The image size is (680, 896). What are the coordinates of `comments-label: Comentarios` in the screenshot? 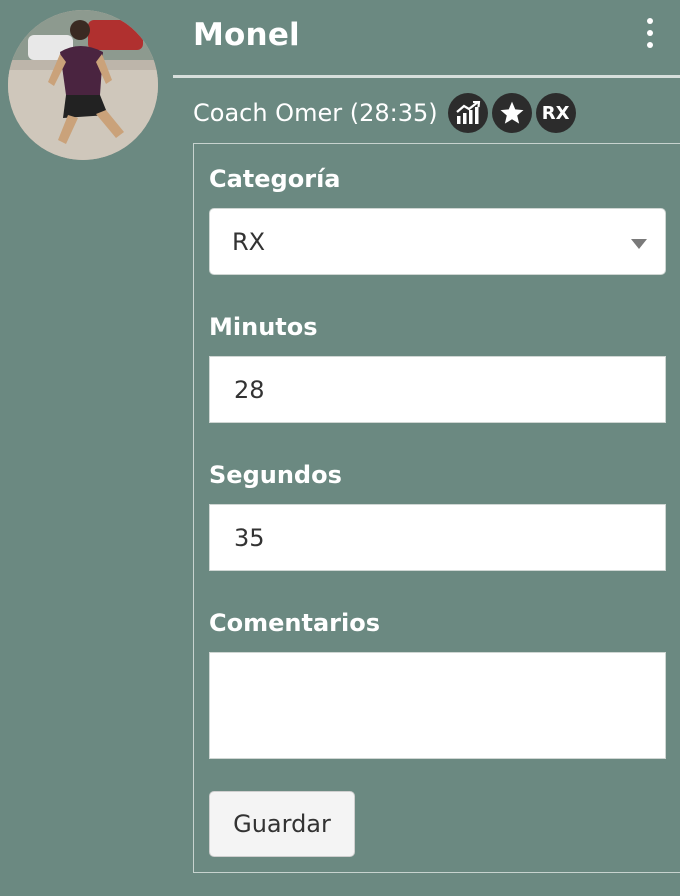 It's located at (294, 623).